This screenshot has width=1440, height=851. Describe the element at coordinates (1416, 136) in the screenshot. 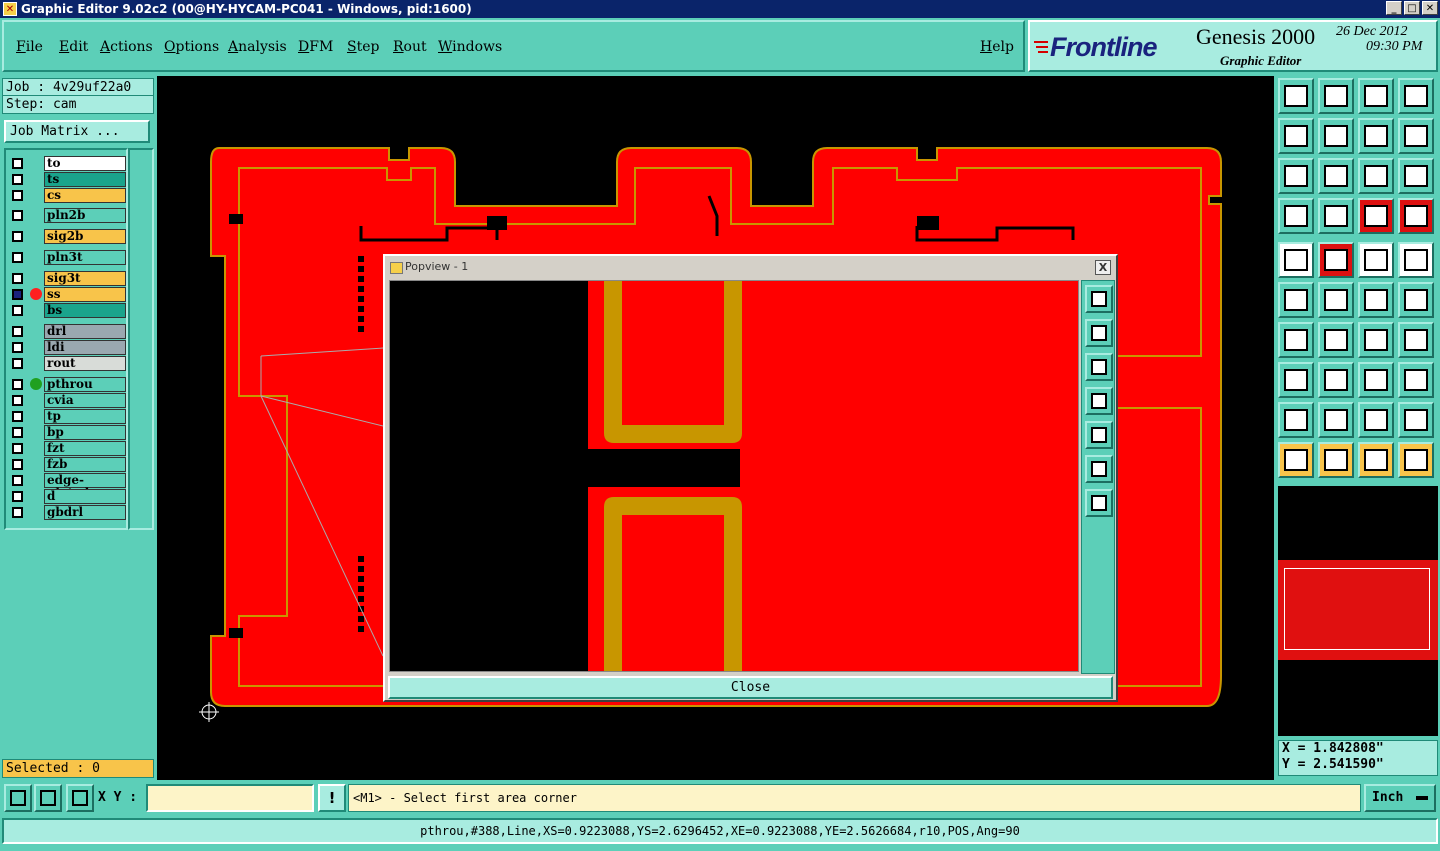

I see `redraw-icon` at that location.